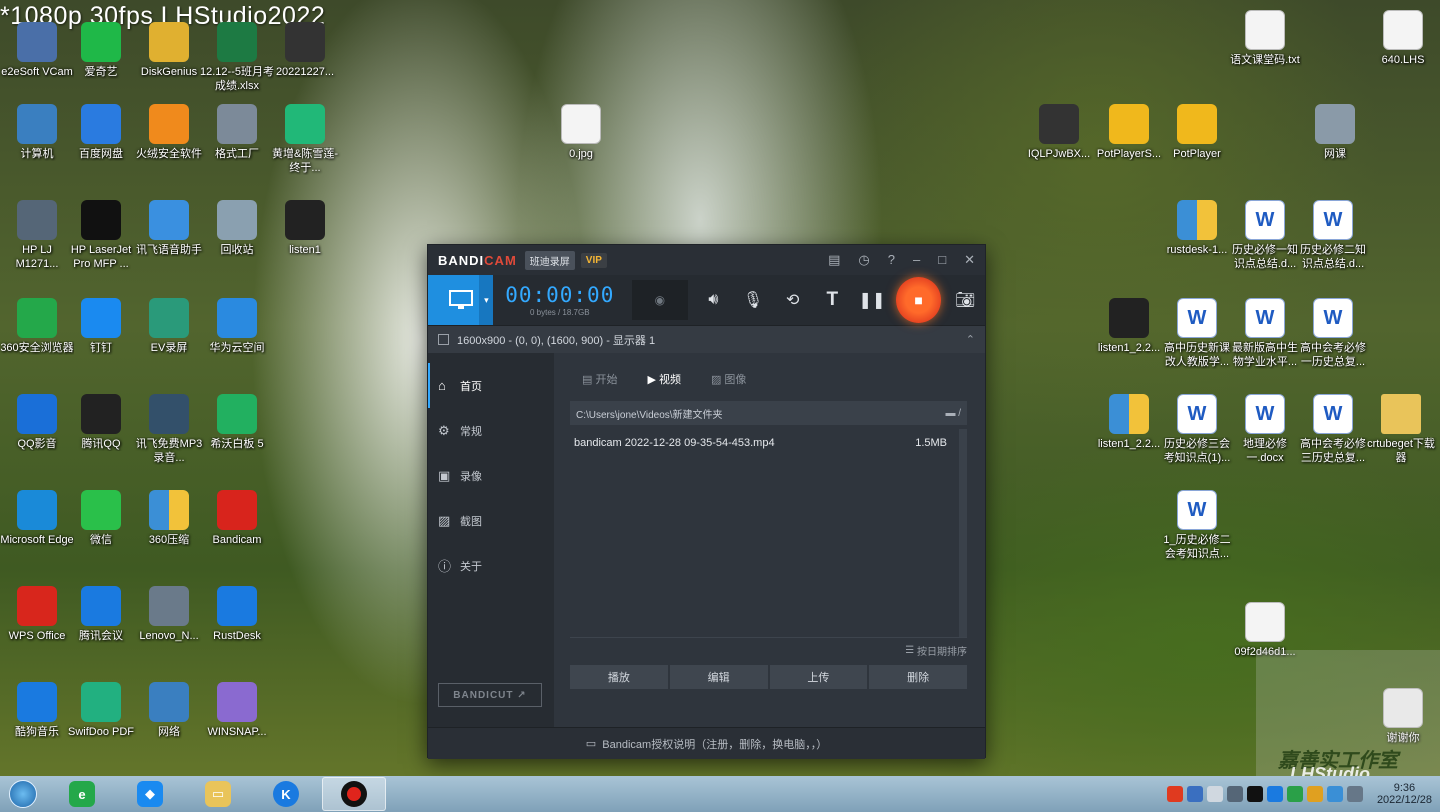 The width and height of the screenshot is (1440, 812). I want to click on tray-help-icon, so click(1194, 794).